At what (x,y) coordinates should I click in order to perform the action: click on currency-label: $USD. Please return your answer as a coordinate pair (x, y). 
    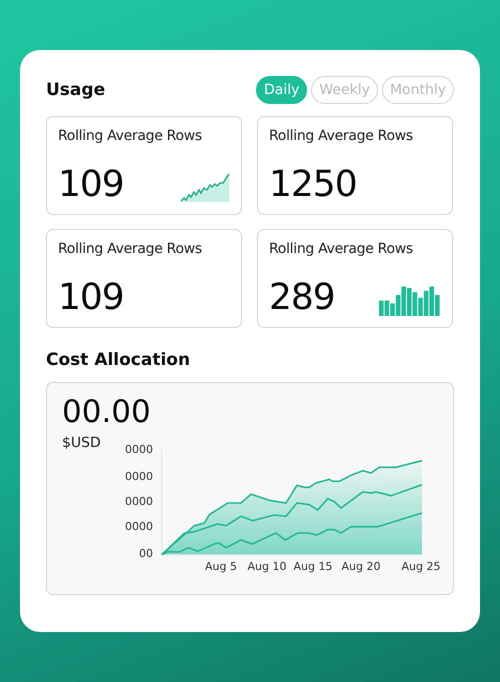
    Looking at the image, I should click on (81, 443).